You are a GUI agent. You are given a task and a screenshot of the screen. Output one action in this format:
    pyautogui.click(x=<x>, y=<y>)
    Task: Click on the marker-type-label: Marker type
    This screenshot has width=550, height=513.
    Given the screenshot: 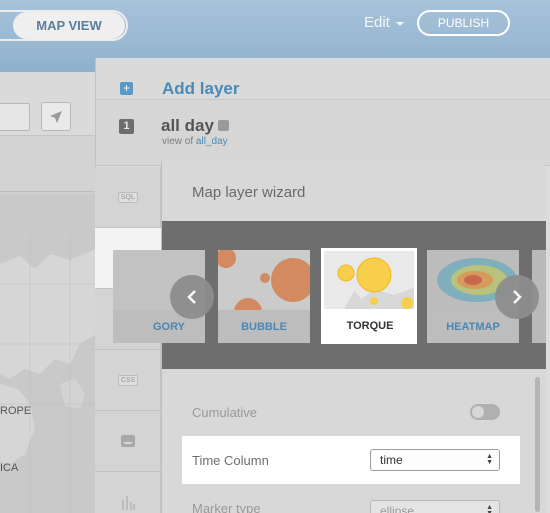 What is the action you would take?
    pyautogui.click(x=226, y=507)
    